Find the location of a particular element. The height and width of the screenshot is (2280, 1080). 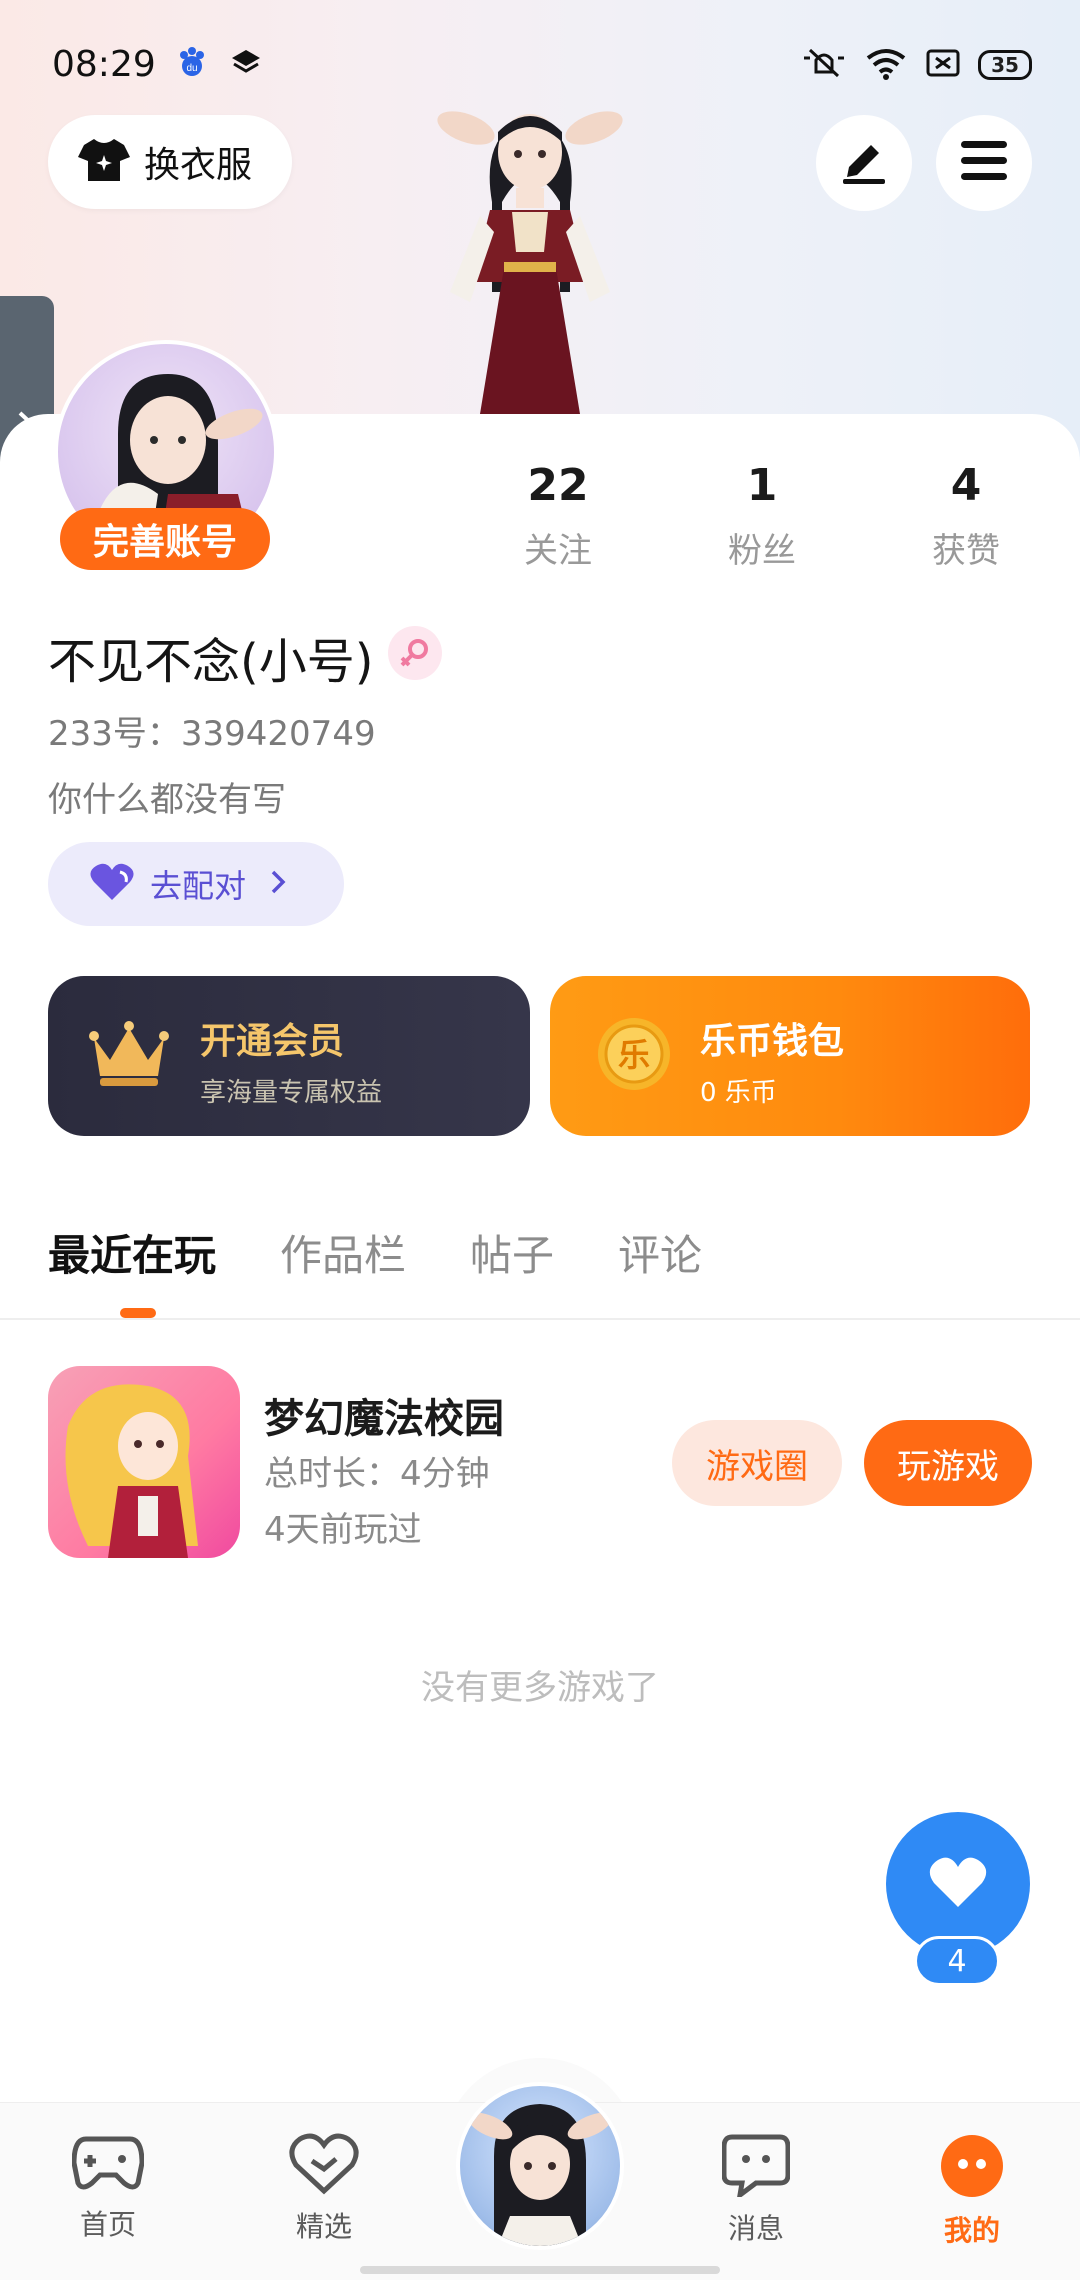

battery-icon: 35 is located at coordinates (1005, 65).